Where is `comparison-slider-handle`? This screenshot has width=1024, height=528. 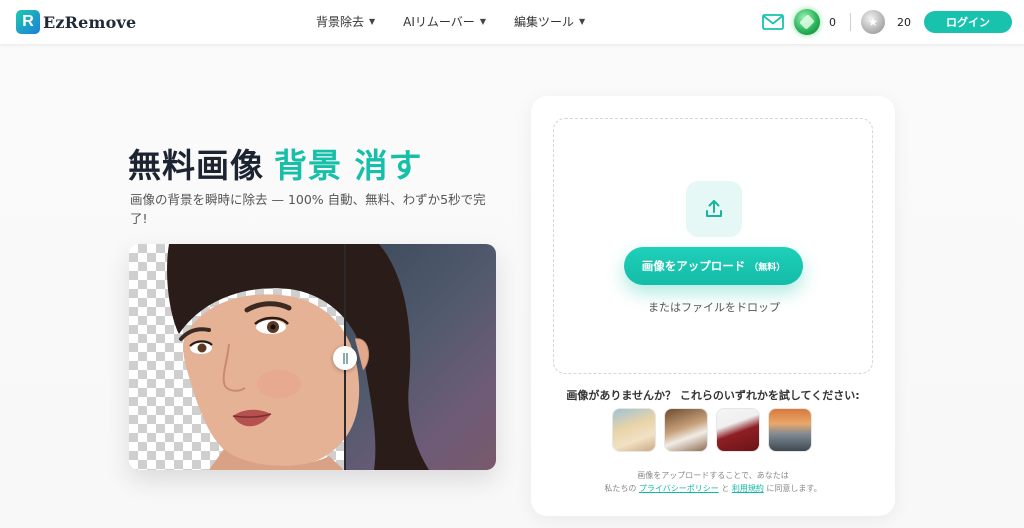 comparison-slider-handle is located at coordinates (345, 358).